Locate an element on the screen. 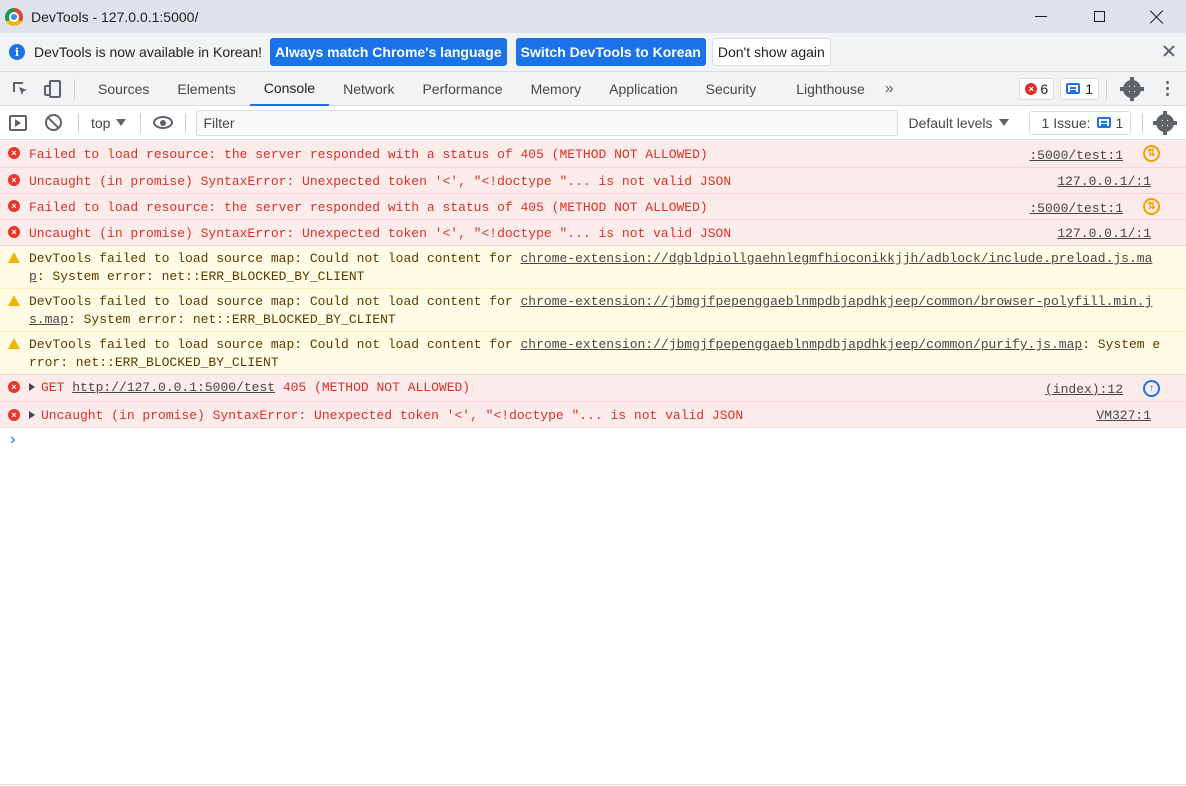  filter-input is located at coordinates (547, 122).